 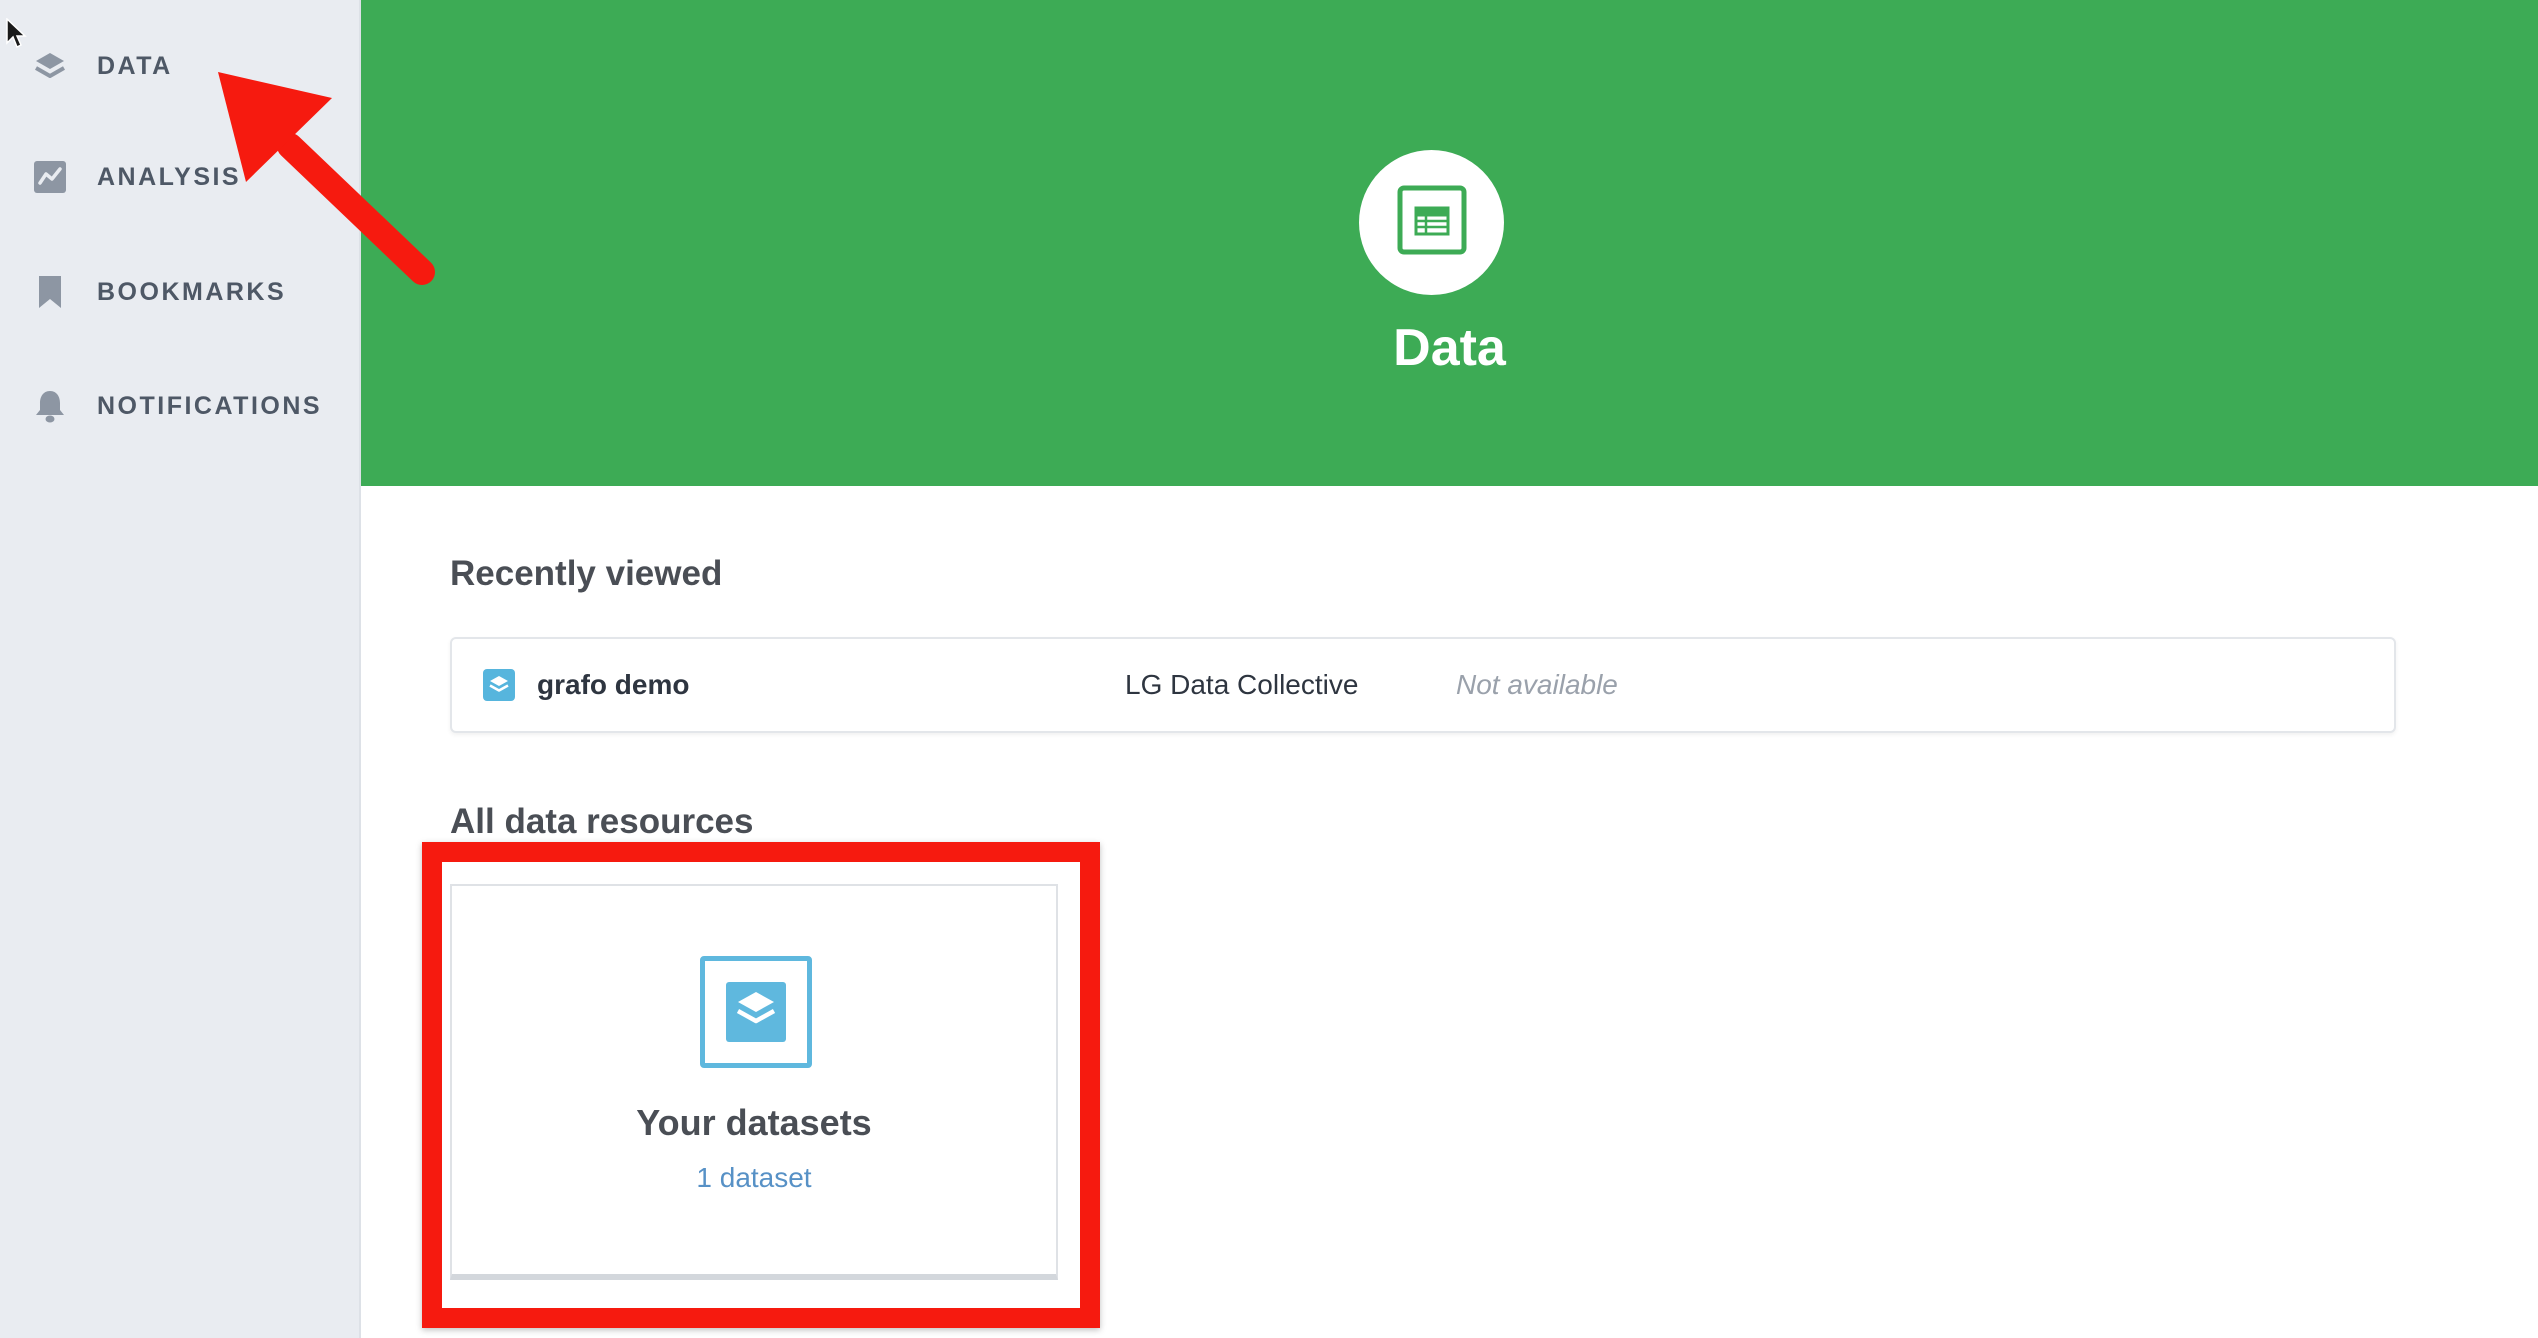 What do you see at coordinates (499, 685) in the screenshot?
I see `dataset-icon` at bounding box center [499, 685].